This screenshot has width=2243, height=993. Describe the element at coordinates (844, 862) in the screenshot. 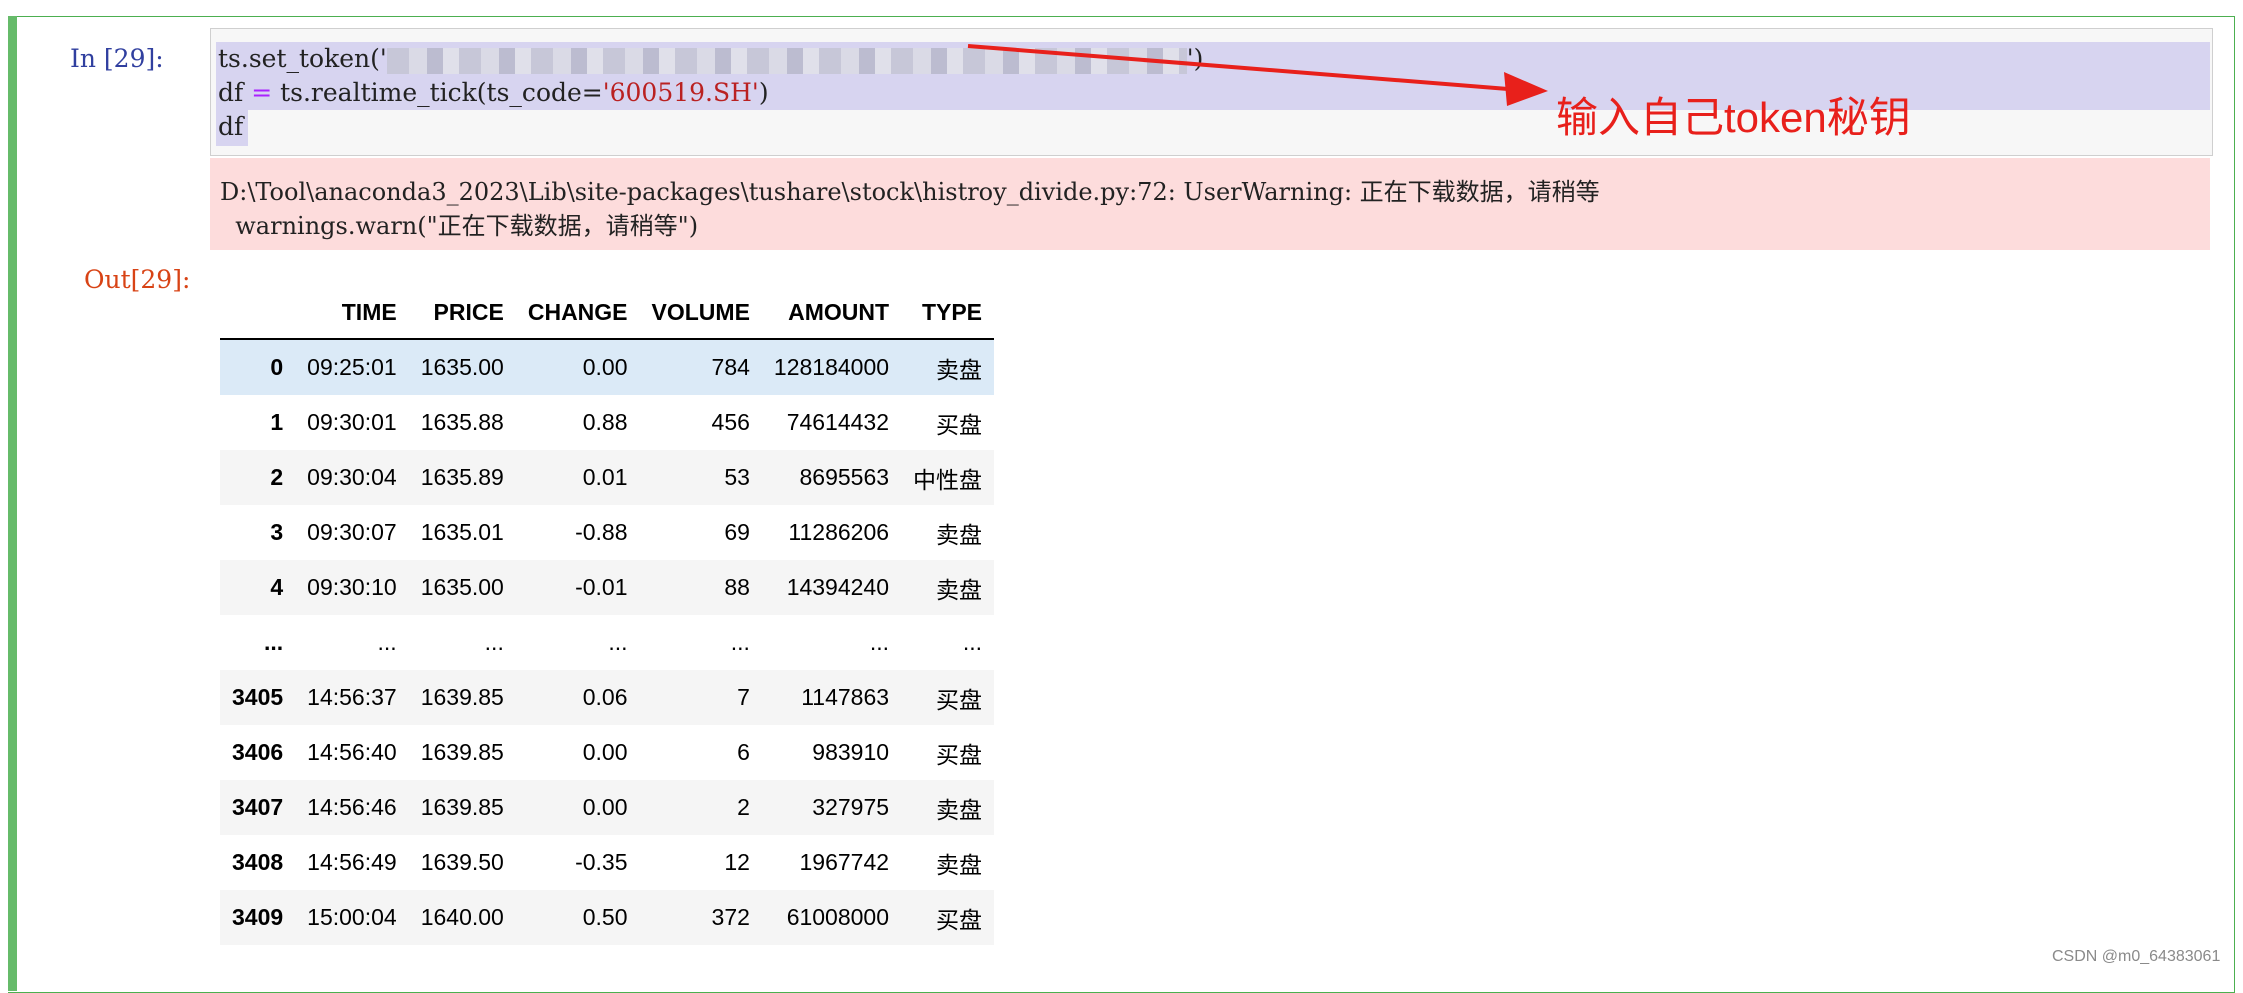

I see `cell-amount: 1967742` at that location.